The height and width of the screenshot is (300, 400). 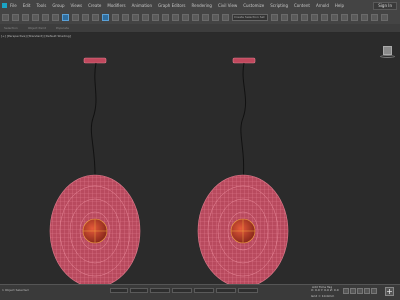 What do you see at coordinates (119, 290) in the screenshot?
I see `lock-selection-toggle` at bounding box center [119, 290].